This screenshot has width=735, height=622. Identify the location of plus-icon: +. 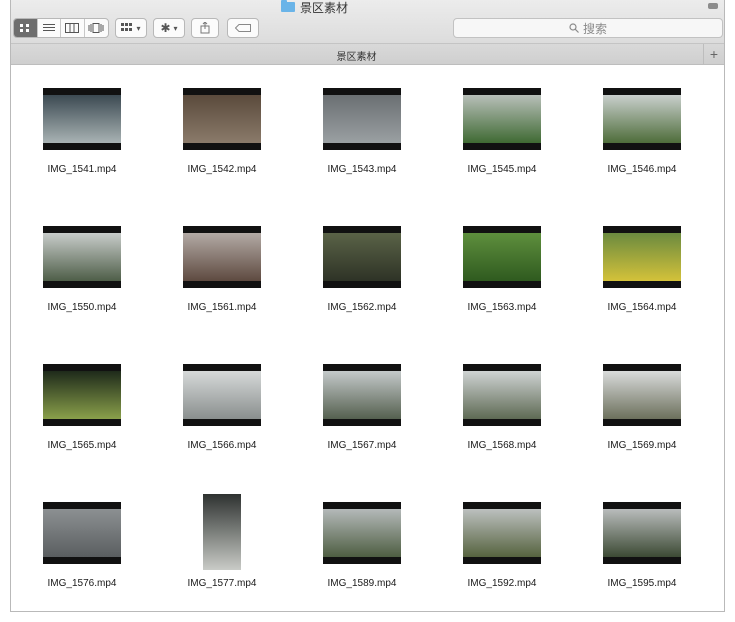
(714, 54).